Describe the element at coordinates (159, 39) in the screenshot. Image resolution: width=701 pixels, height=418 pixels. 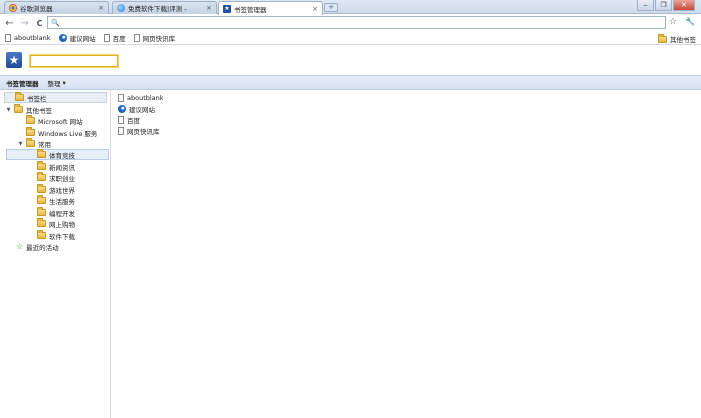
I see `bookmark-label: 网页快讯库` at that location.